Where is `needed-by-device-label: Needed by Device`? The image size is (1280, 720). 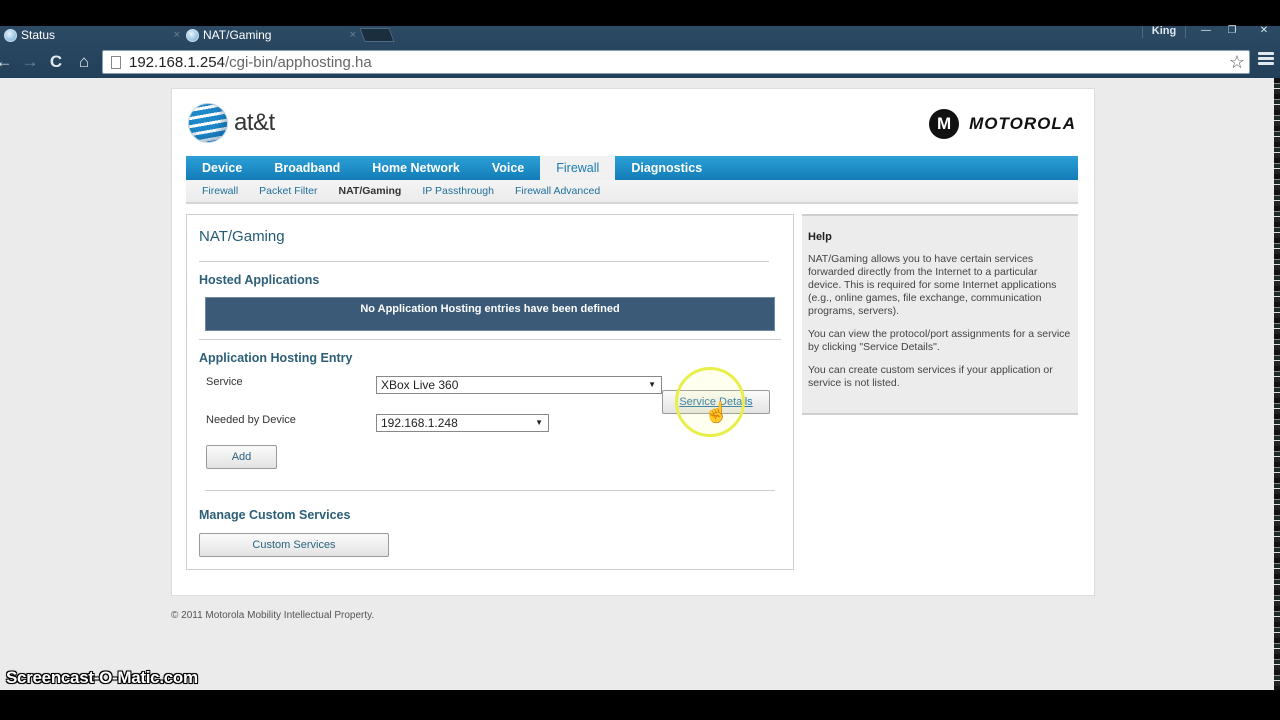 needed-by-device-label: Needed by Device is located at coordinates (251, 420).